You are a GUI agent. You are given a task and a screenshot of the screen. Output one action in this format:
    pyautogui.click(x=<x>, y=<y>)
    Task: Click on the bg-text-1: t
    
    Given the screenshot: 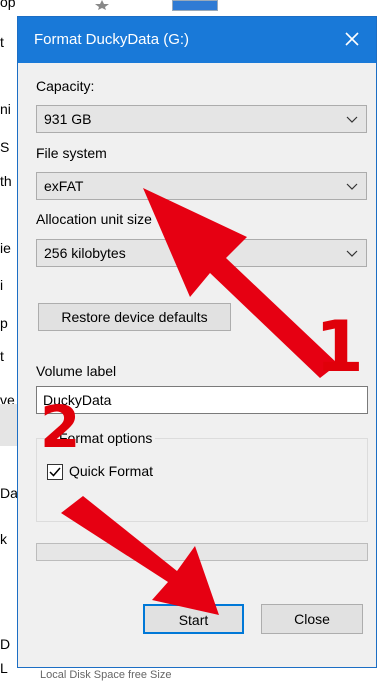 What is the action you would take?
    pyautogui.click(x=2, y=42)
    